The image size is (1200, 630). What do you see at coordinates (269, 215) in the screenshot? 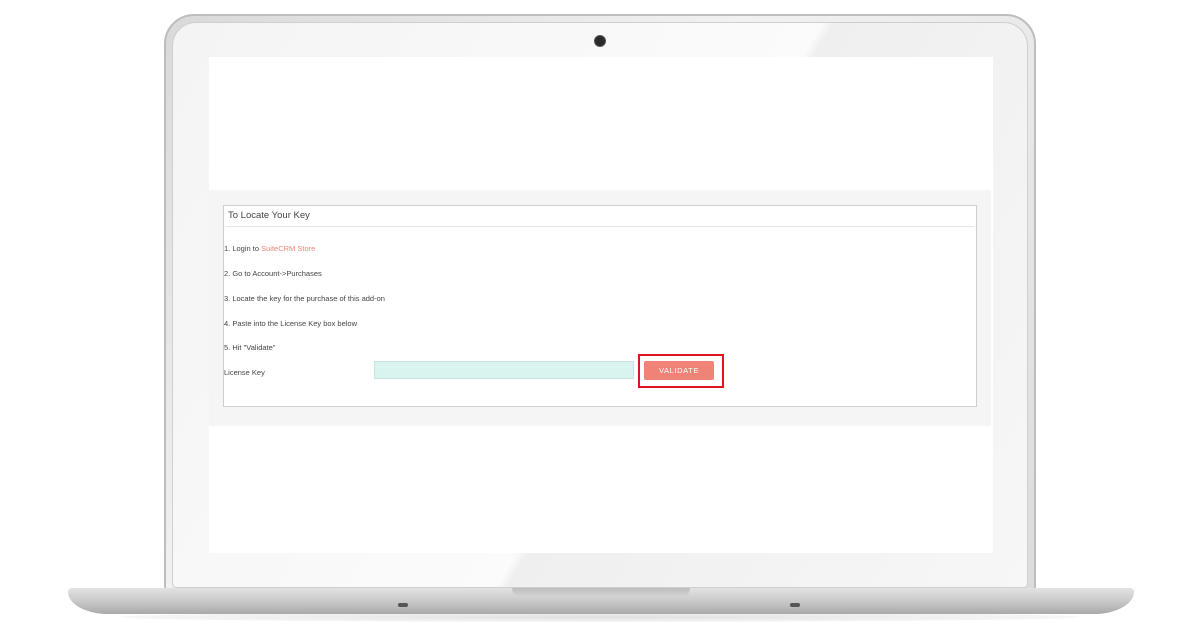
I see `panel-title: To Locate Your Key` at bounding box center [269, 215].